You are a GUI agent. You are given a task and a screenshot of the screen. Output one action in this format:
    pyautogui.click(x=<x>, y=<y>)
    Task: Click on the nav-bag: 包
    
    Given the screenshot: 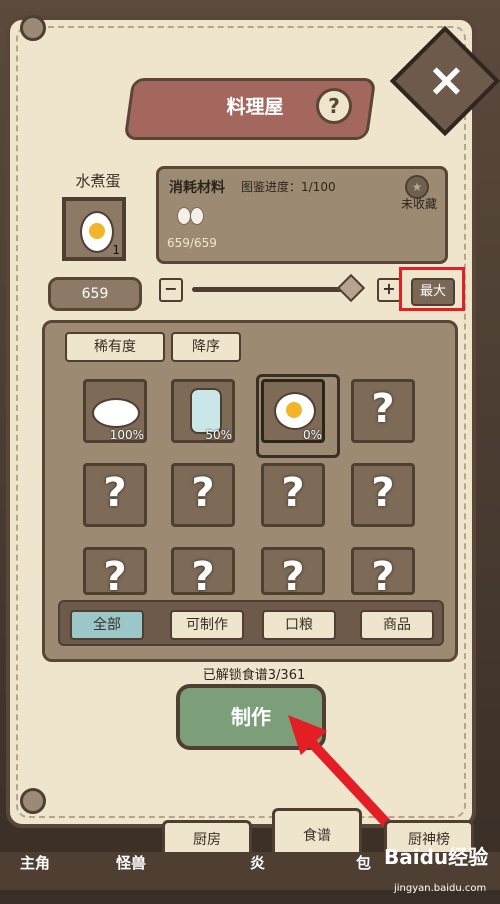 What is the action you would take?
    pyautogui.click(x=363, y=862)
    